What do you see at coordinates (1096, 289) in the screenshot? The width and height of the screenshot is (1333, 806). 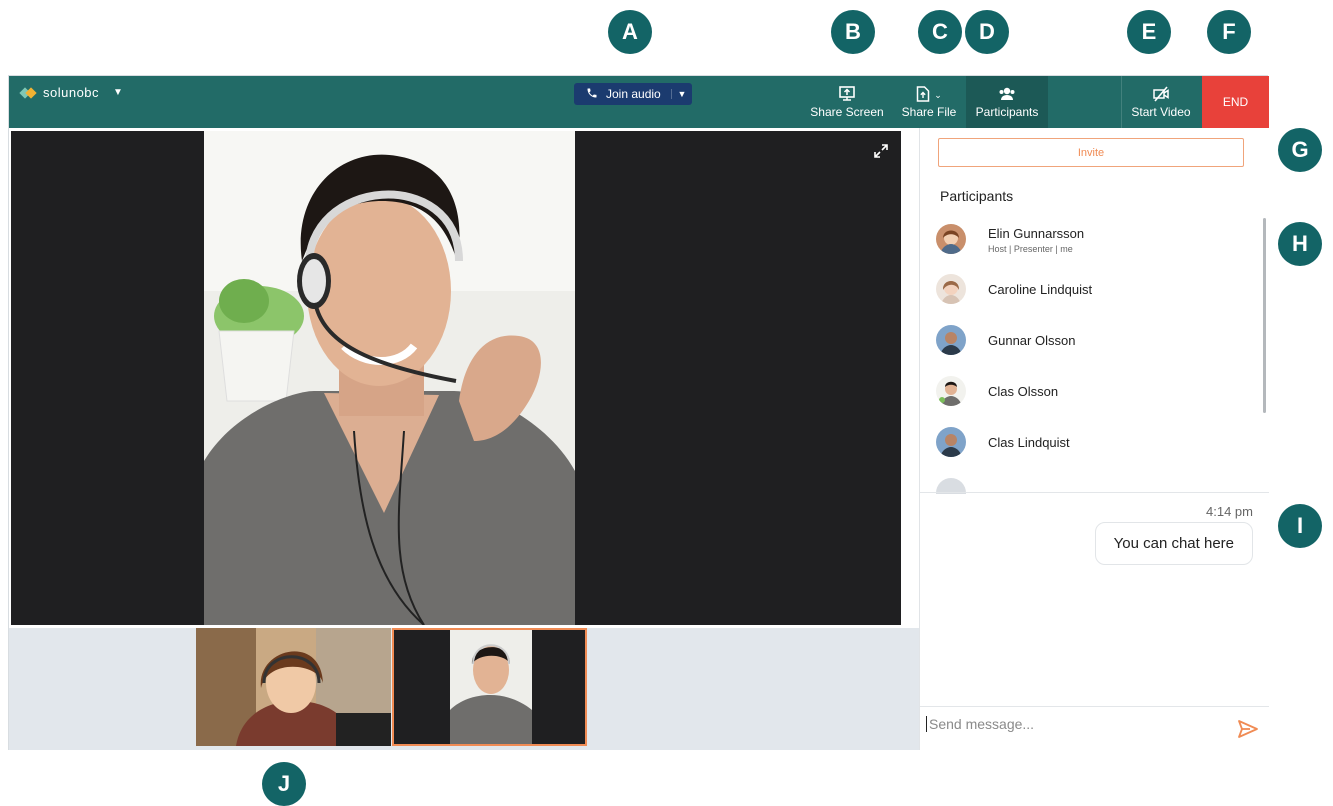 I see `participant-item: Caroline Lindquist` at bounding box center [1096, 289].